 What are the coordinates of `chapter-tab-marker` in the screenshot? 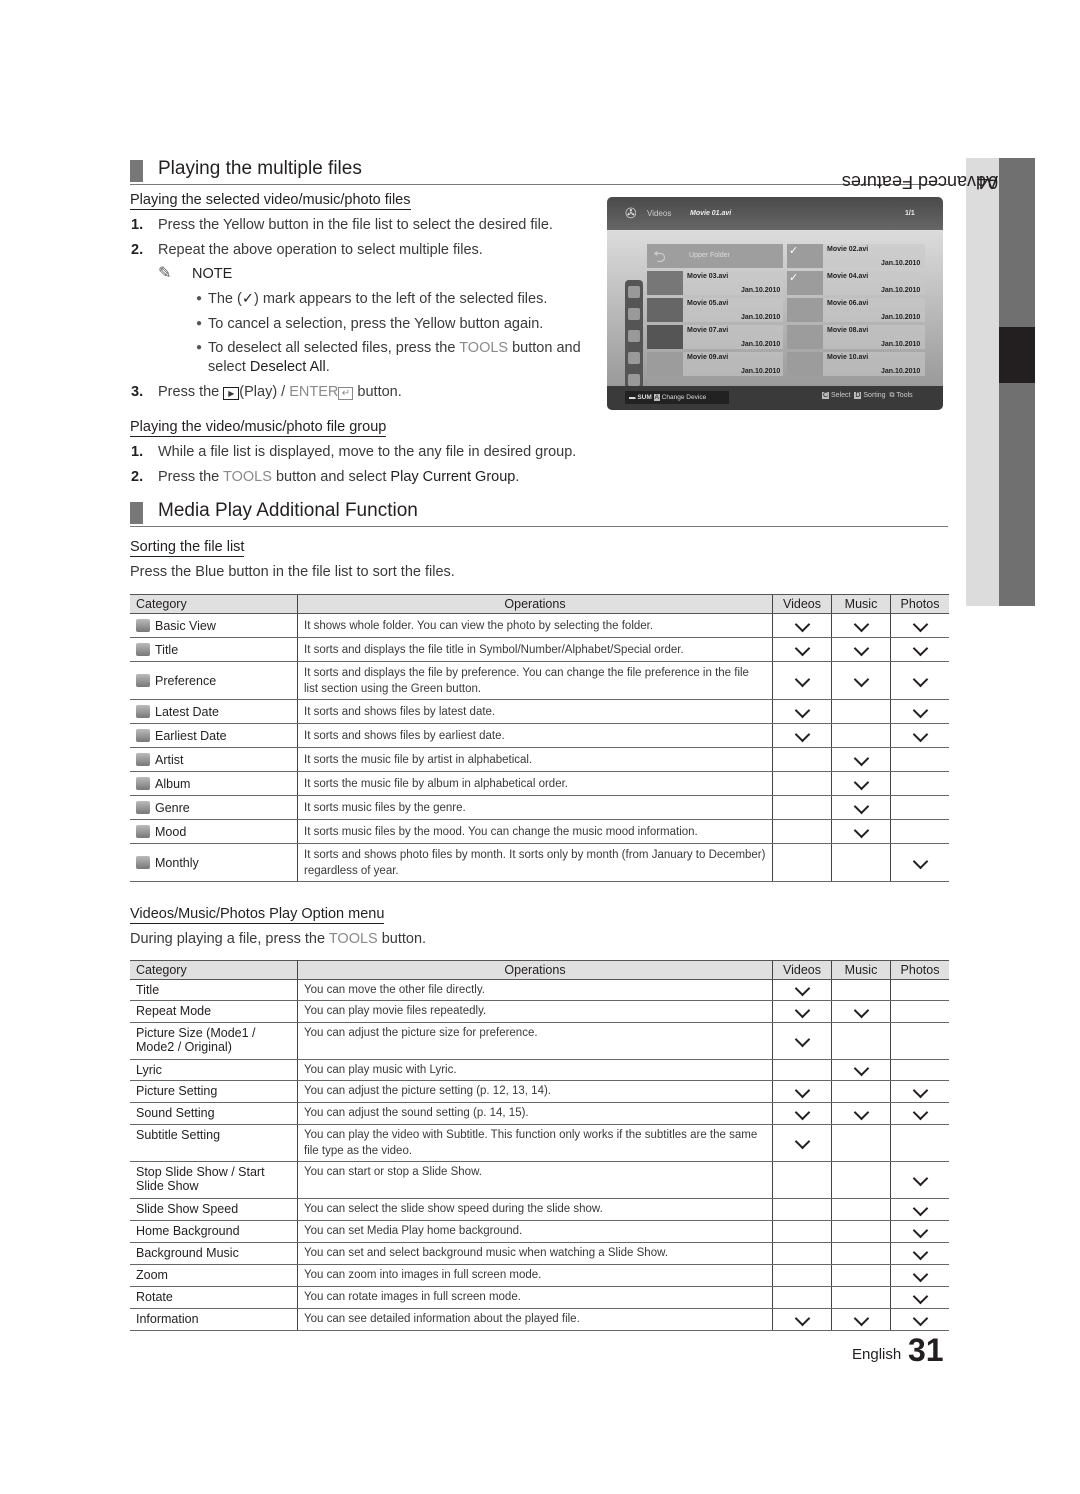 It's located at (1017, 355).